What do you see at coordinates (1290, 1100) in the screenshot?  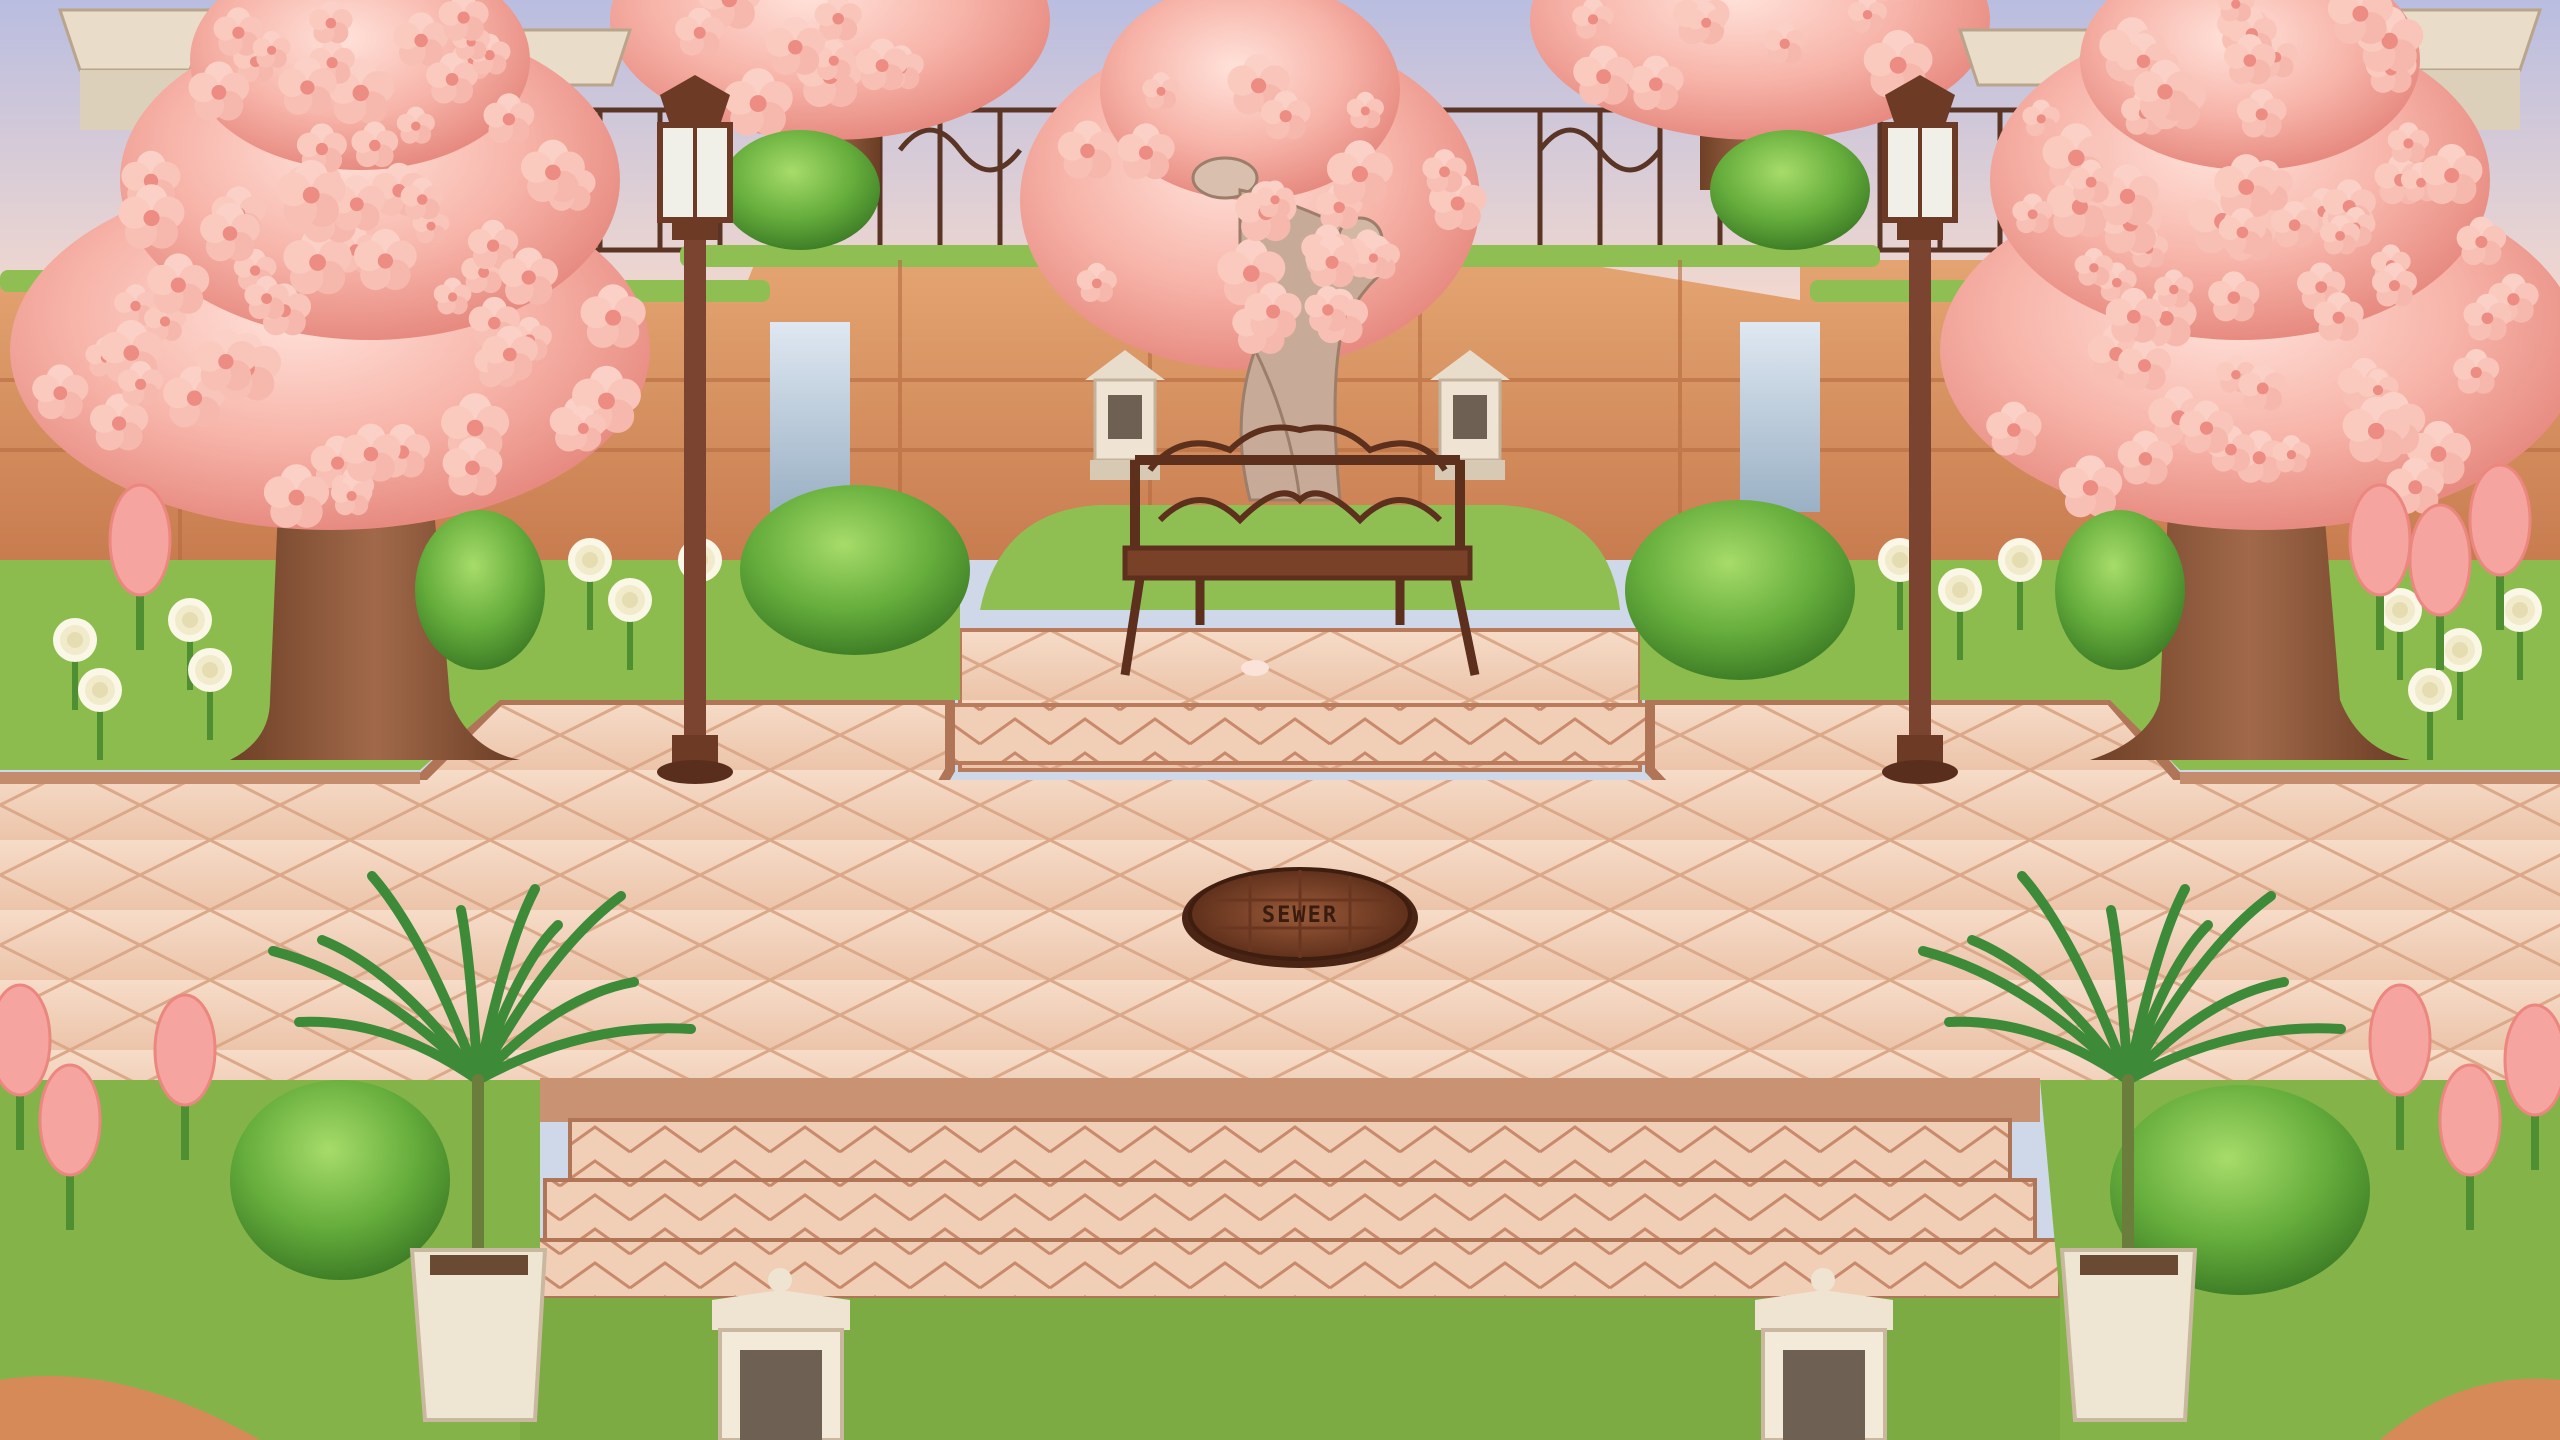 I see `front-step-top` at bounding box center [1290, 1100].